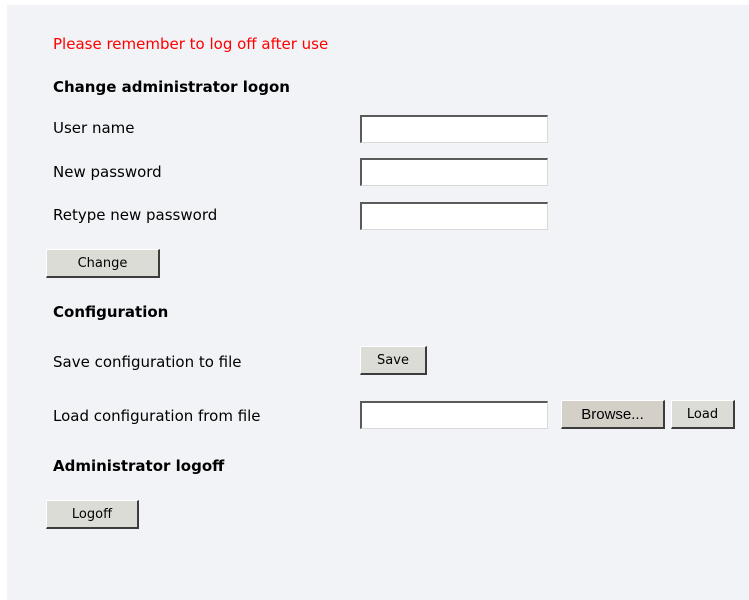 The image size is (749, 600). Describe the element at coordinates (454, 216) in the screenshot. I see `retype-password-input` at that location.